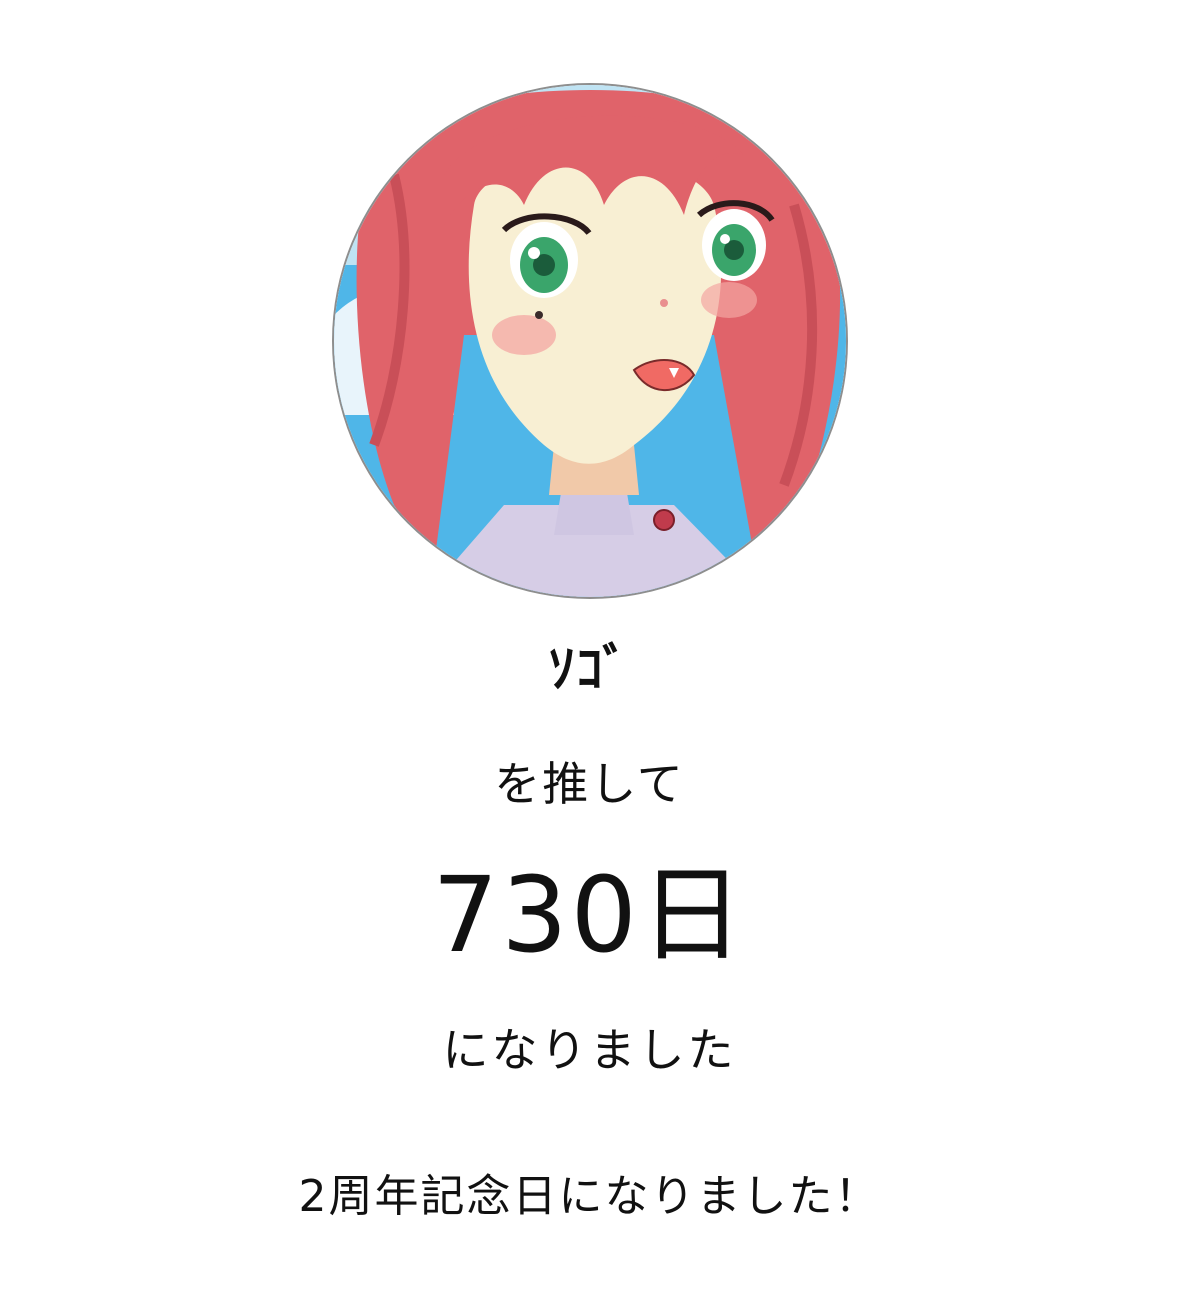  I want to click on anniversary-message: 2周年記念日になりました！, so click(589, 1196).